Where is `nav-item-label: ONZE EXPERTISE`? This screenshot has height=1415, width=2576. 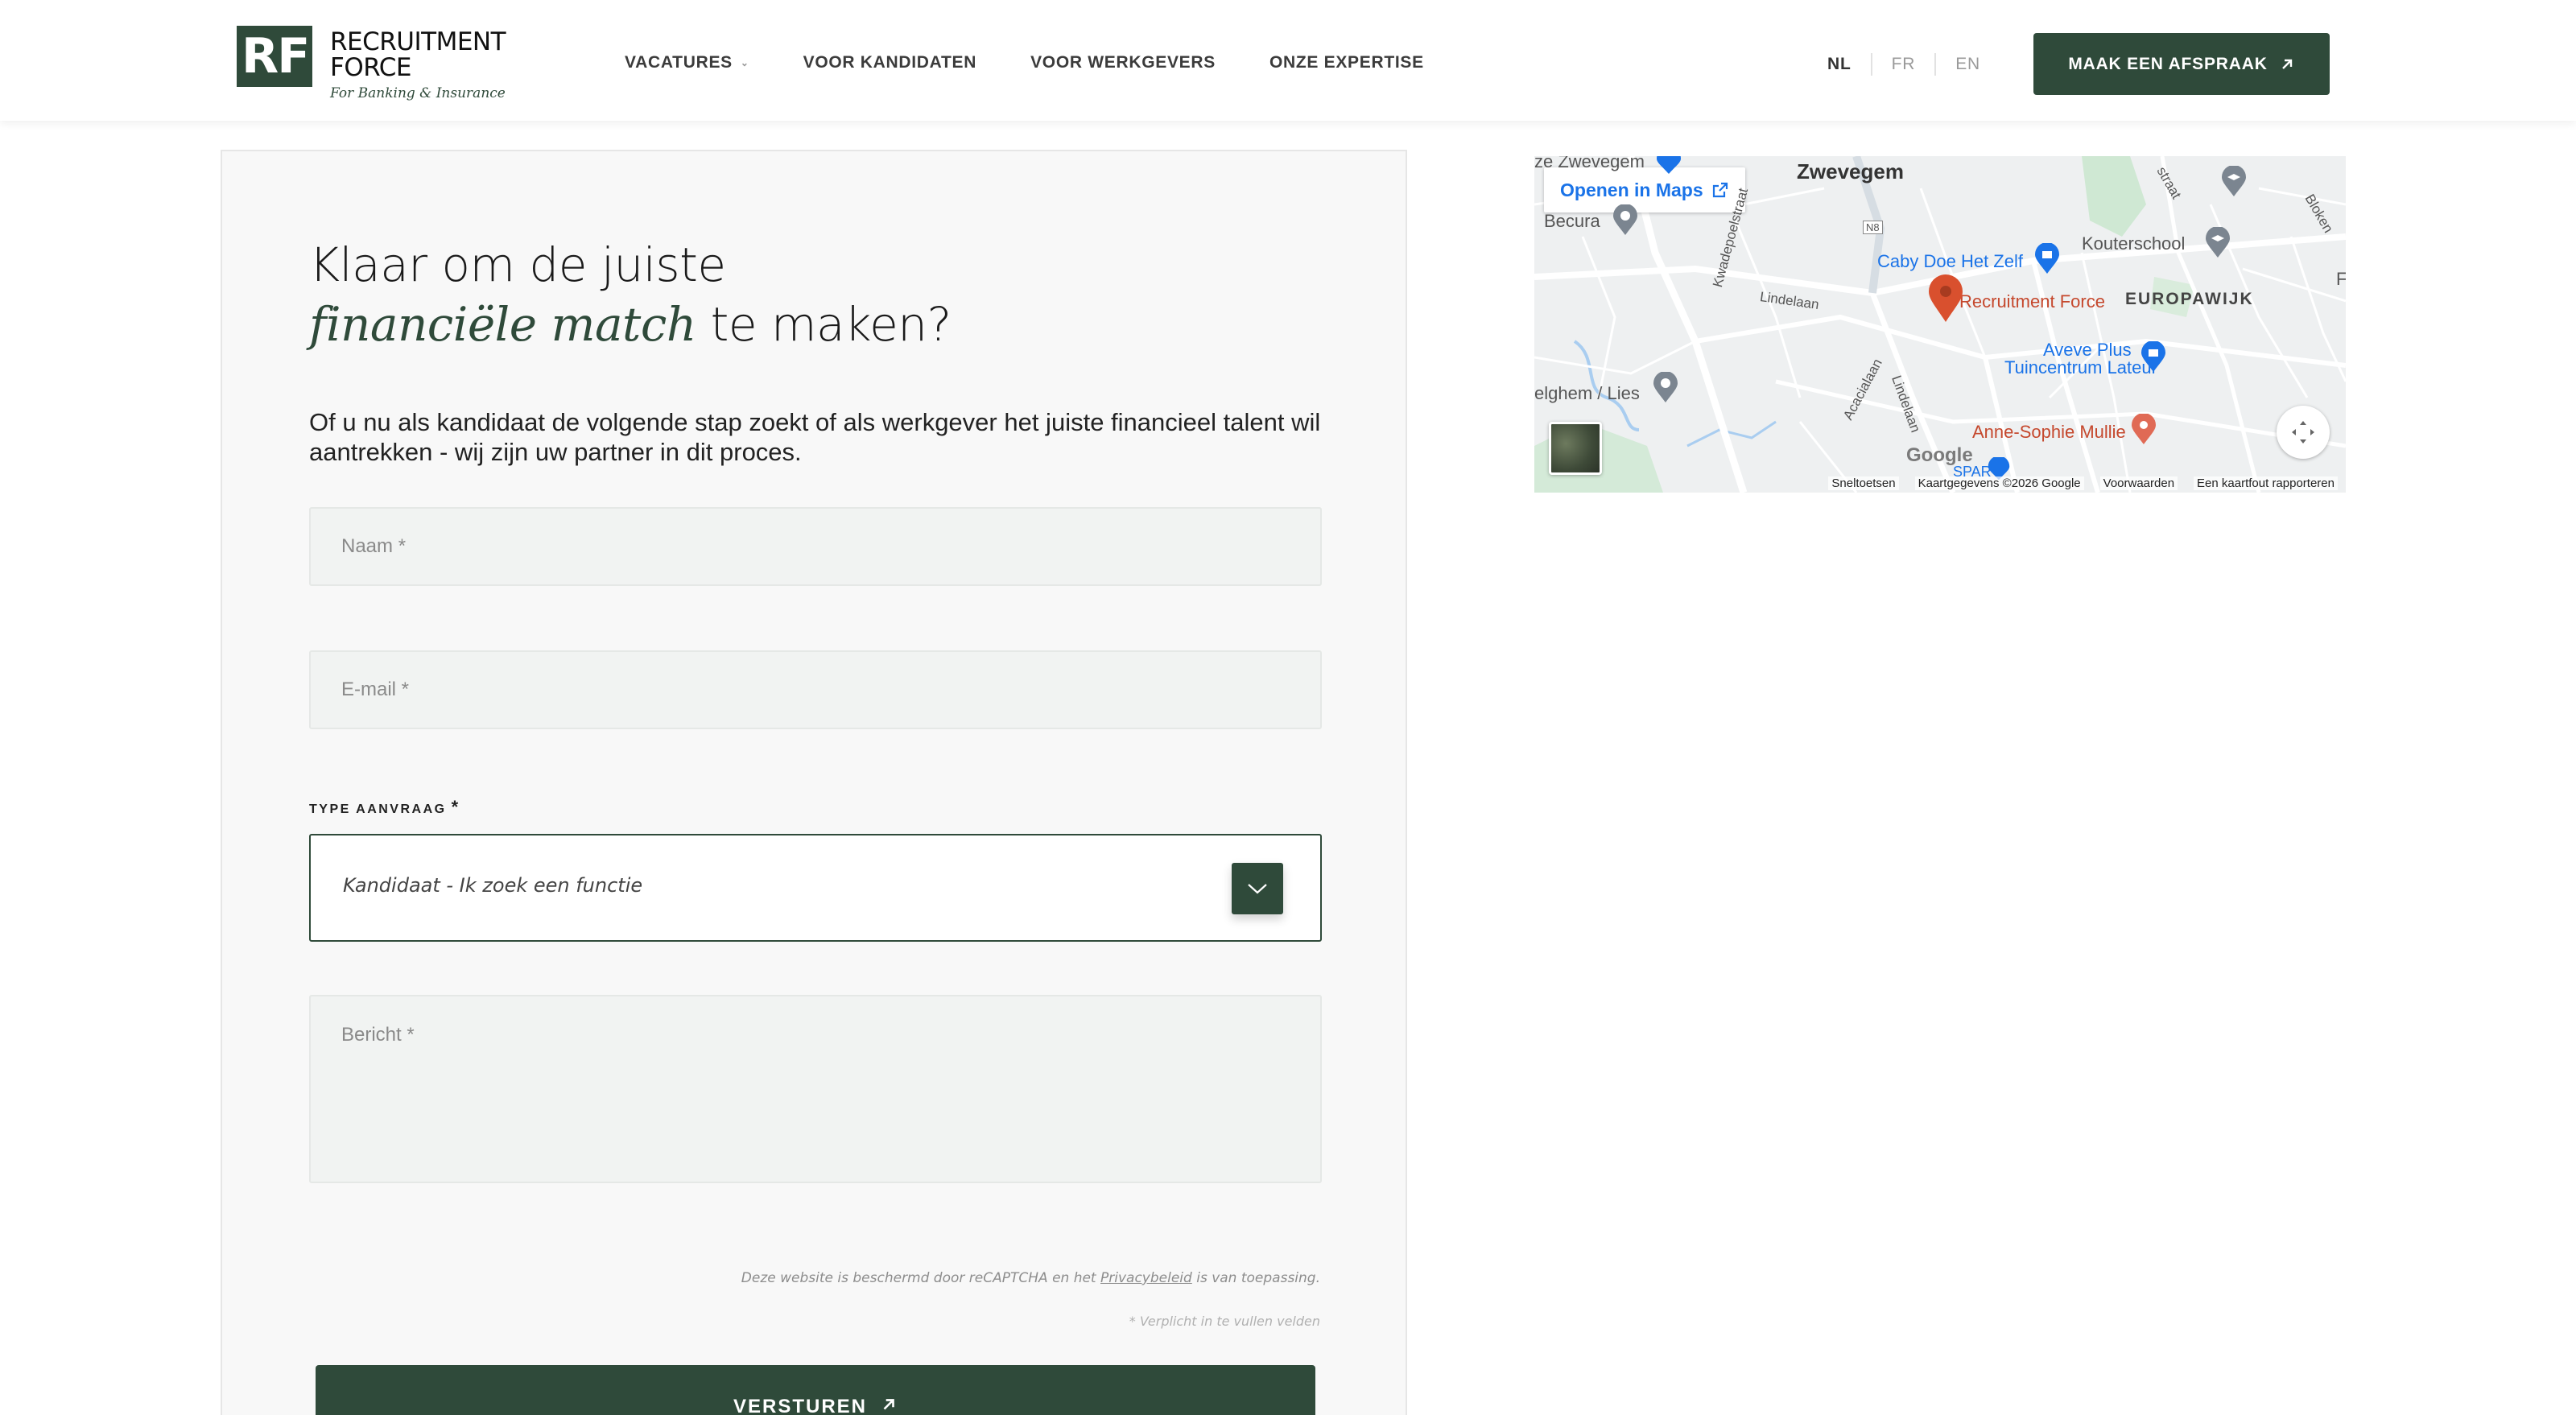
nav-item-label: ONZE EXPERTISE is located at coordinates (1346, 63).